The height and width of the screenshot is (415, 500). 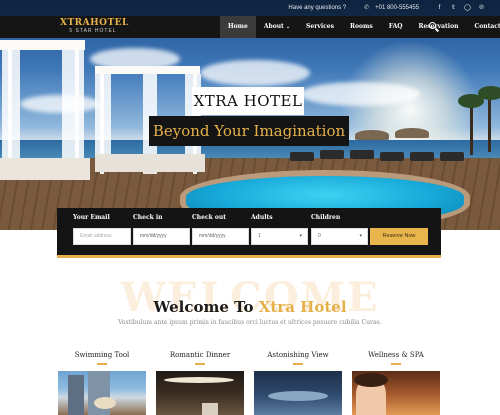 I want to click on chevron-down-icon: ⌄, so click(x=288, y=27).